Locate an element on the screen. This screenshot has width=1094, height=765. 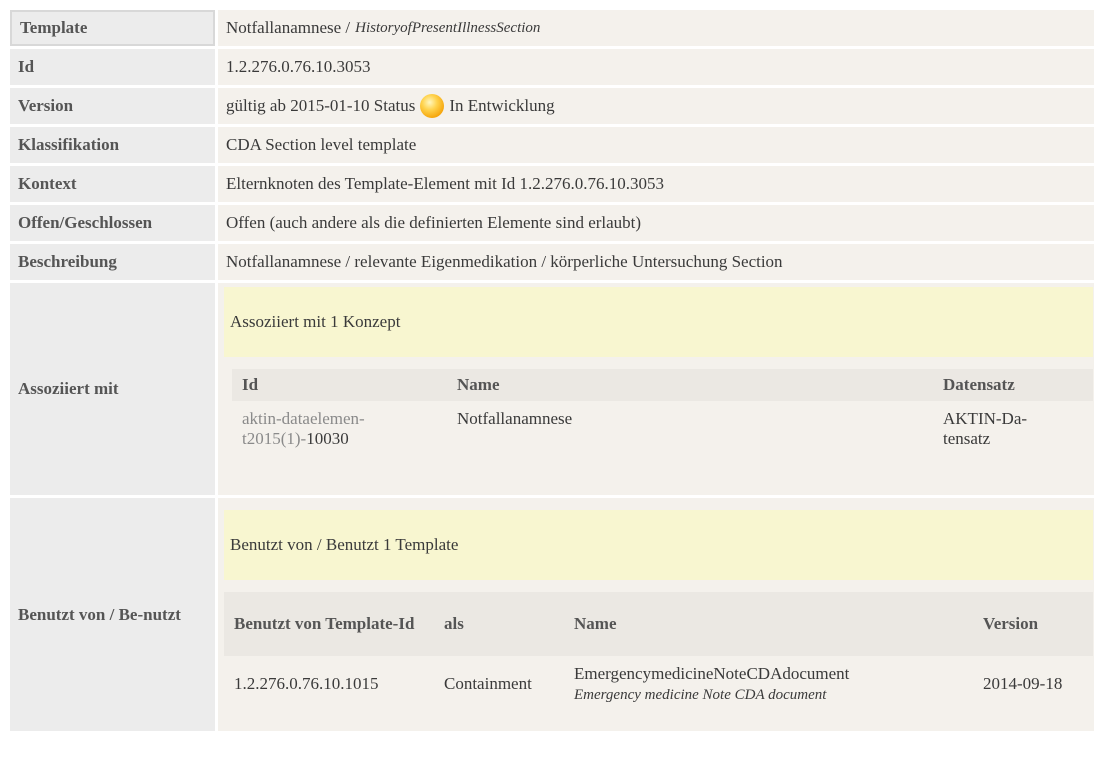
label-klassifikation: Klassifikation is located at coordinates (112, 145).